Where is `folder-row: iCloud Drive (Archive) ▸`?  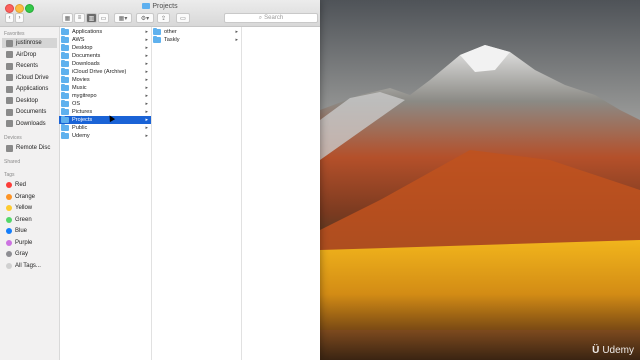 folder-row: iCloud Drive (Archive) ▸ is located at coordinates (105, 72).